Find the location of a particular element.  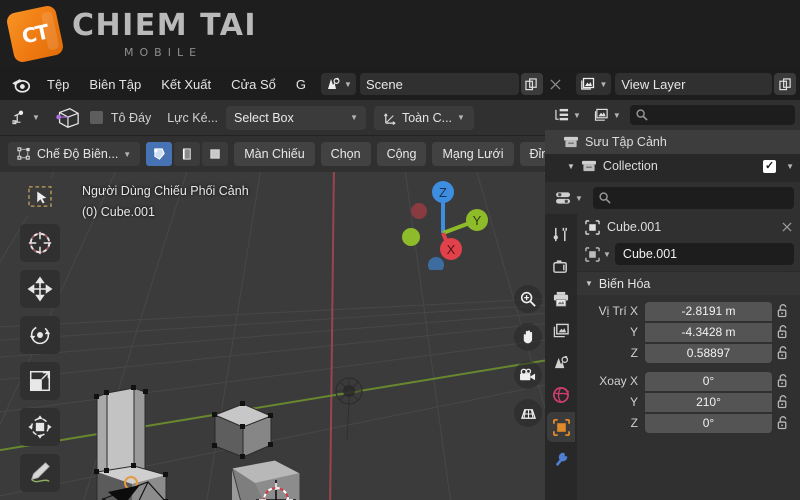

rotation-z-row: Z 0° is located at coordinates (688, 423).